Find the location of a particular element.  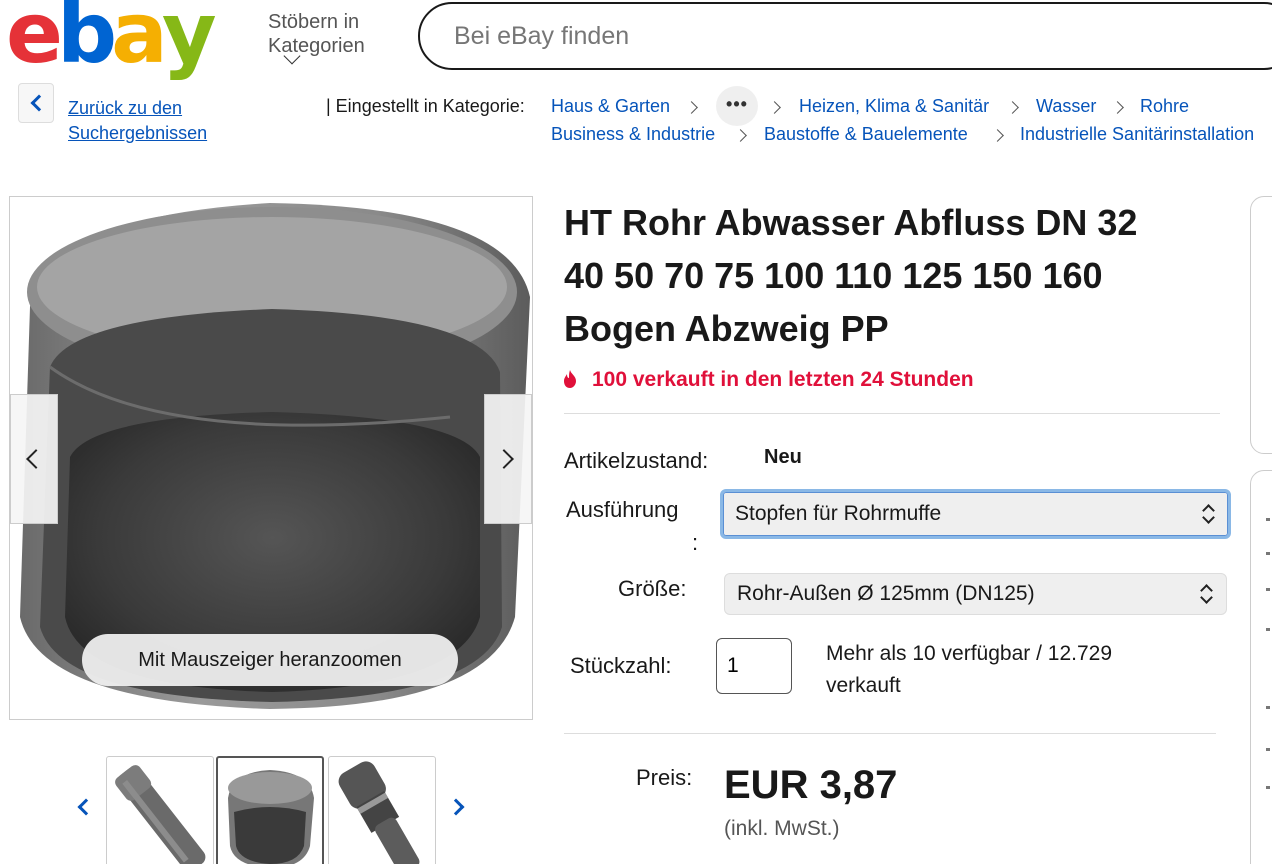

variant-label: Ausführung is located at coordinates (622, 509).